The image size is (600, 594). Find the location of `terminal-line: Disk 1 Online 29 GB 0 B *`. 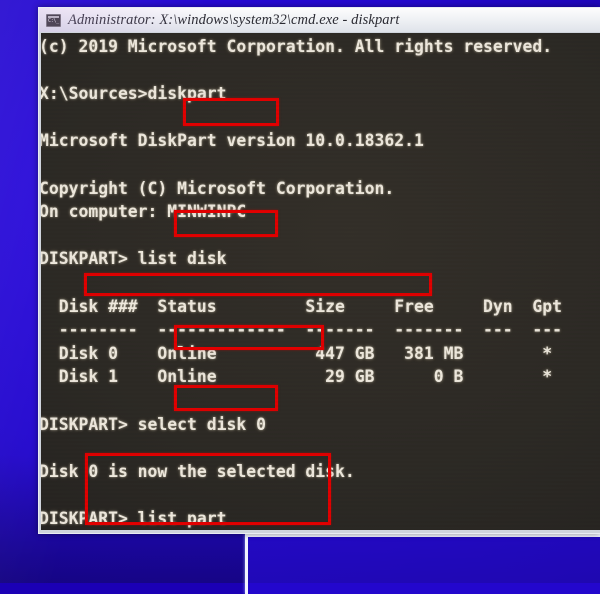

terminal-line: Disk 1 Online 29 GB 0 B * is located at coordinates (297, 377).